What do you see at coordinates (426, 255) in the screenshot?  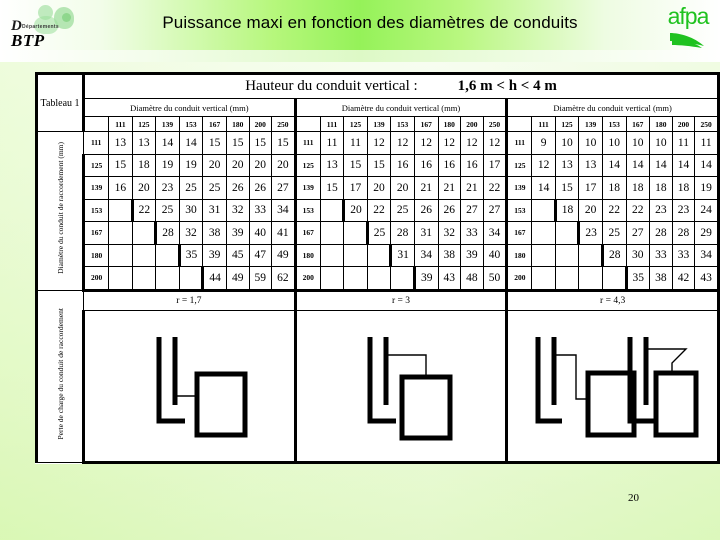 I see `cell-r180-c167-block-2: 34` at bounding box center [426, 255].